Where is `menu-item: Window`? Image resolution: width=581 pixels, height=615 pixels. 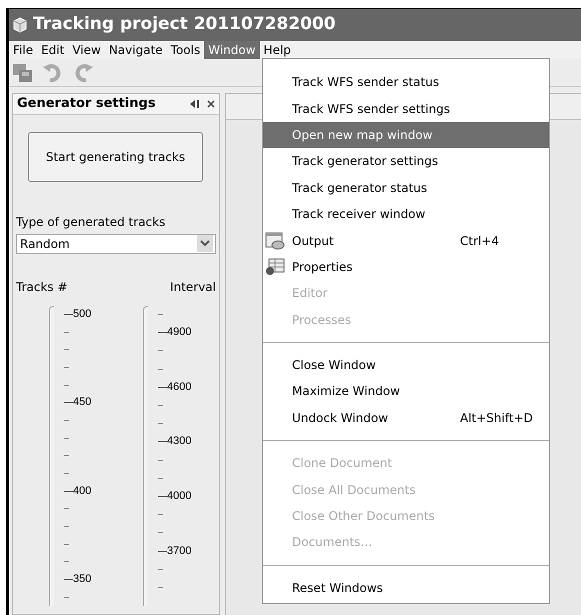 menu-item: Window is located at coordinates (232, 50).